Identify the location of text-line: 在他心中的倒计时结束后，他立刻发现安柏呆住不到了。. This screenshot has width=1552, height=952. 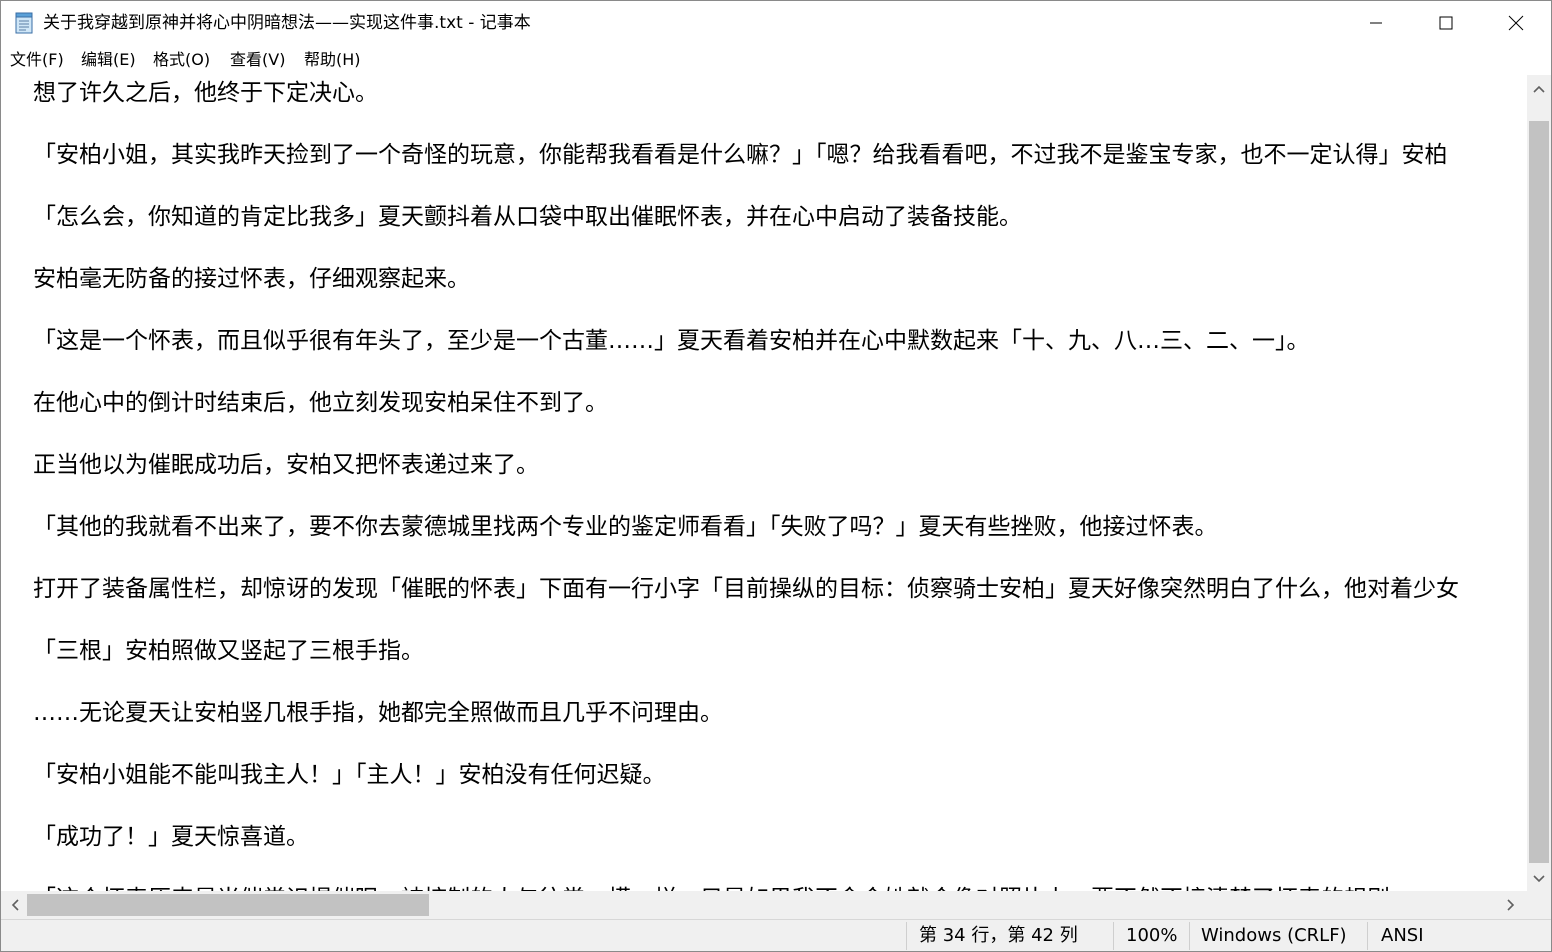
(320, 403).